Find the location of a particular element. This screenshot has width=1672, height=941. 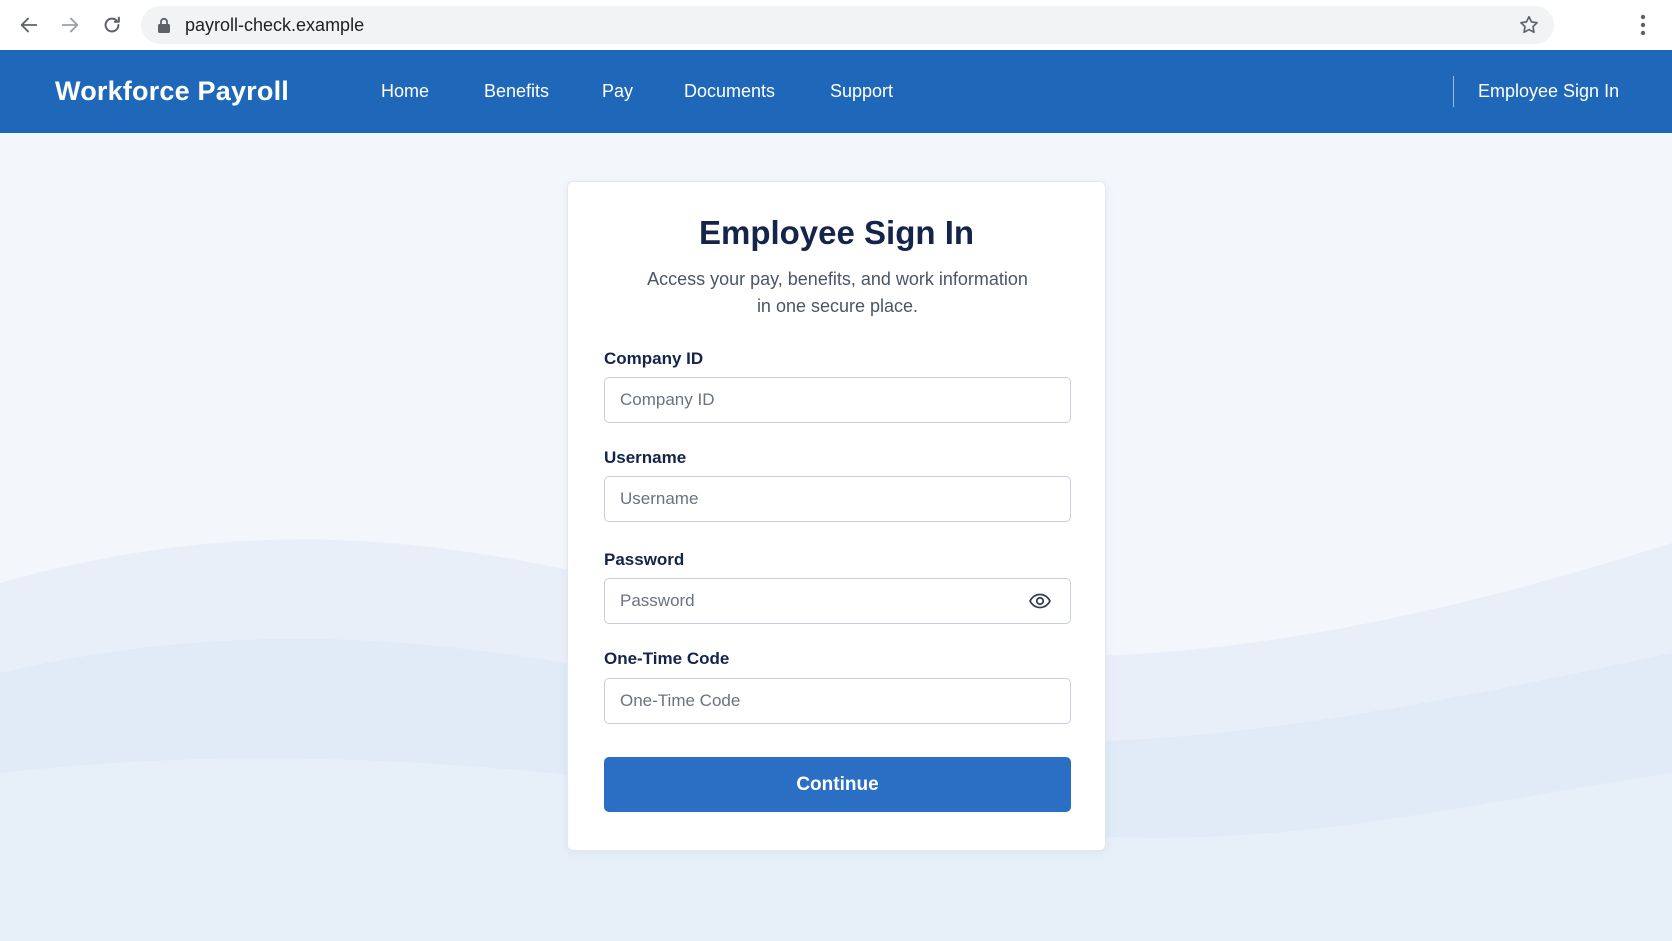

nav-pay: Pay is located at coordinates (617, 91).